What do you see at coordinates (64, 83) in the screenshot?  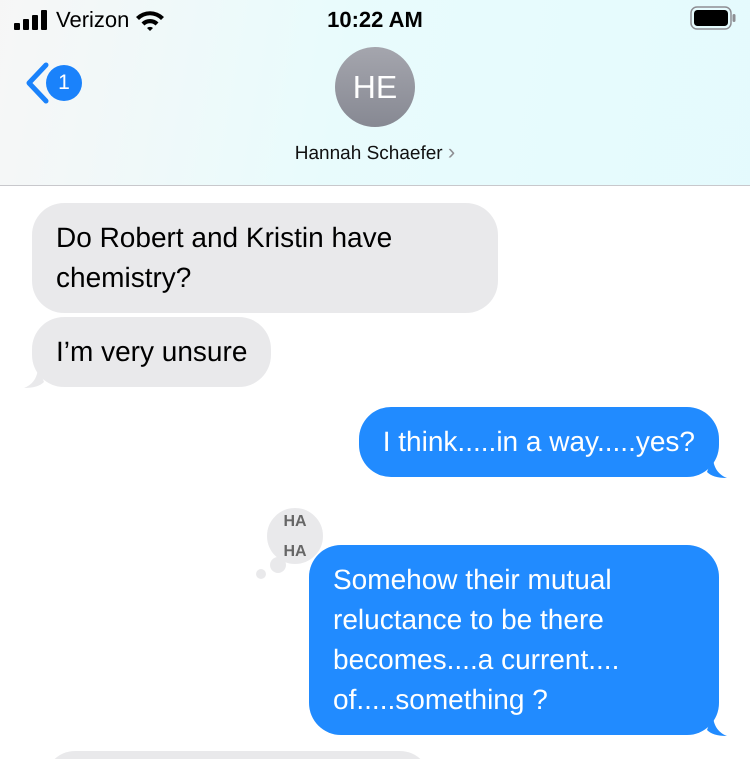 I see `unread-count-badge: 1` at bounding box center [64, 83].